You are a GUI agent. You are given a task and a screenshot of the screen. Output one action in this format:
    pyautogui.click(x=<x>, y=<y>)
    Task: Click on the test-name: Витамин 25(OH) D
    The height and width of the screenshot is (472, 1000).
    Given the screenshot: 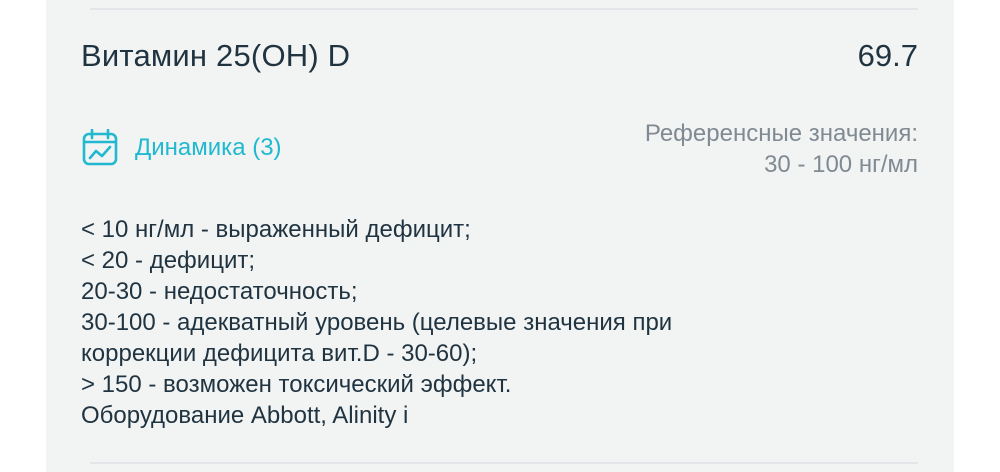 What is the action you would take?
    pyautogui.click(x=216, y=55)
    